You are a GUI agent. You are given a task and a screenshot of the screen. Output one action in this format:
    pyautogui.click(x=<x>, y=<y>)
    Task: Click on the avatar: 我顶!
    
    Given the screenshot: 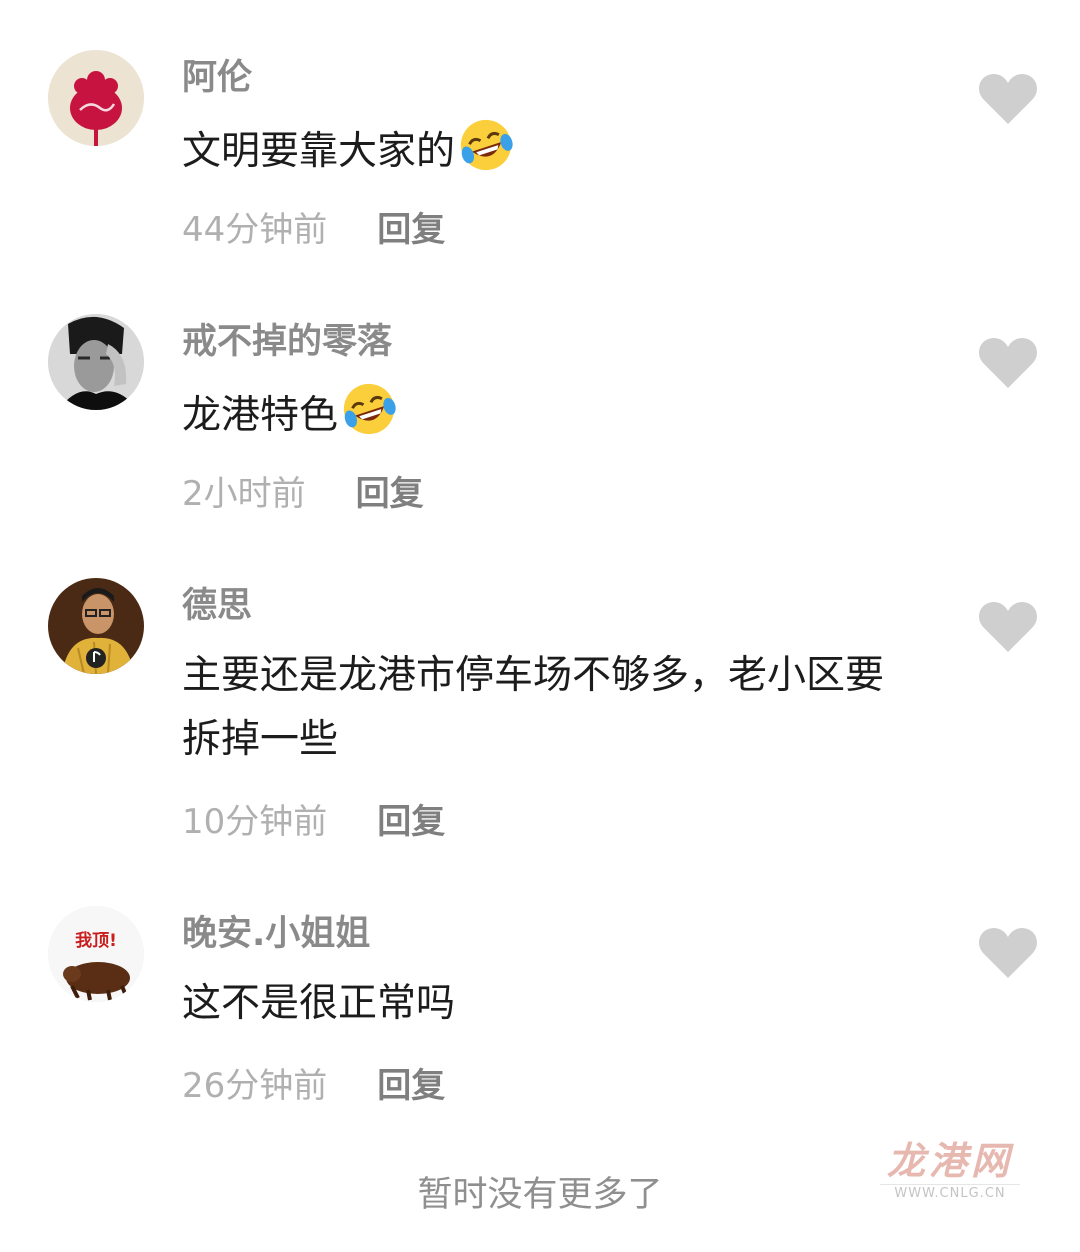 What is the action you would take?
    pyautogui.click(x=96, y=954)
    